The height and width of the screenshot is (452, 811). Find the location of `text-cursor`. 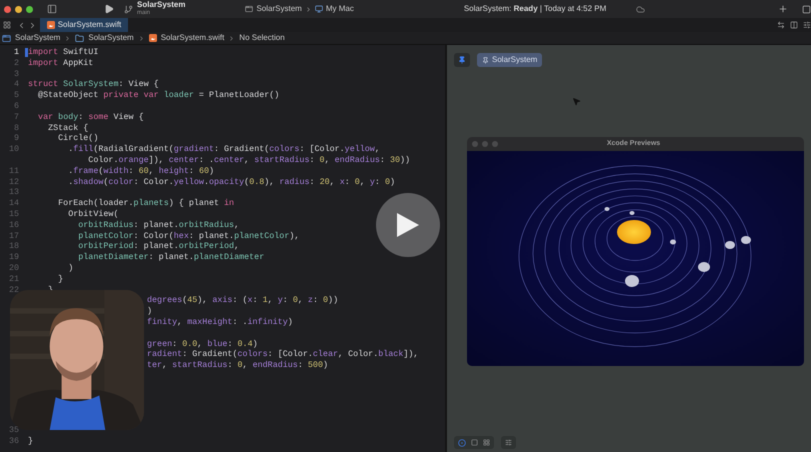

text-cursor is located at coordinates (26, 52).